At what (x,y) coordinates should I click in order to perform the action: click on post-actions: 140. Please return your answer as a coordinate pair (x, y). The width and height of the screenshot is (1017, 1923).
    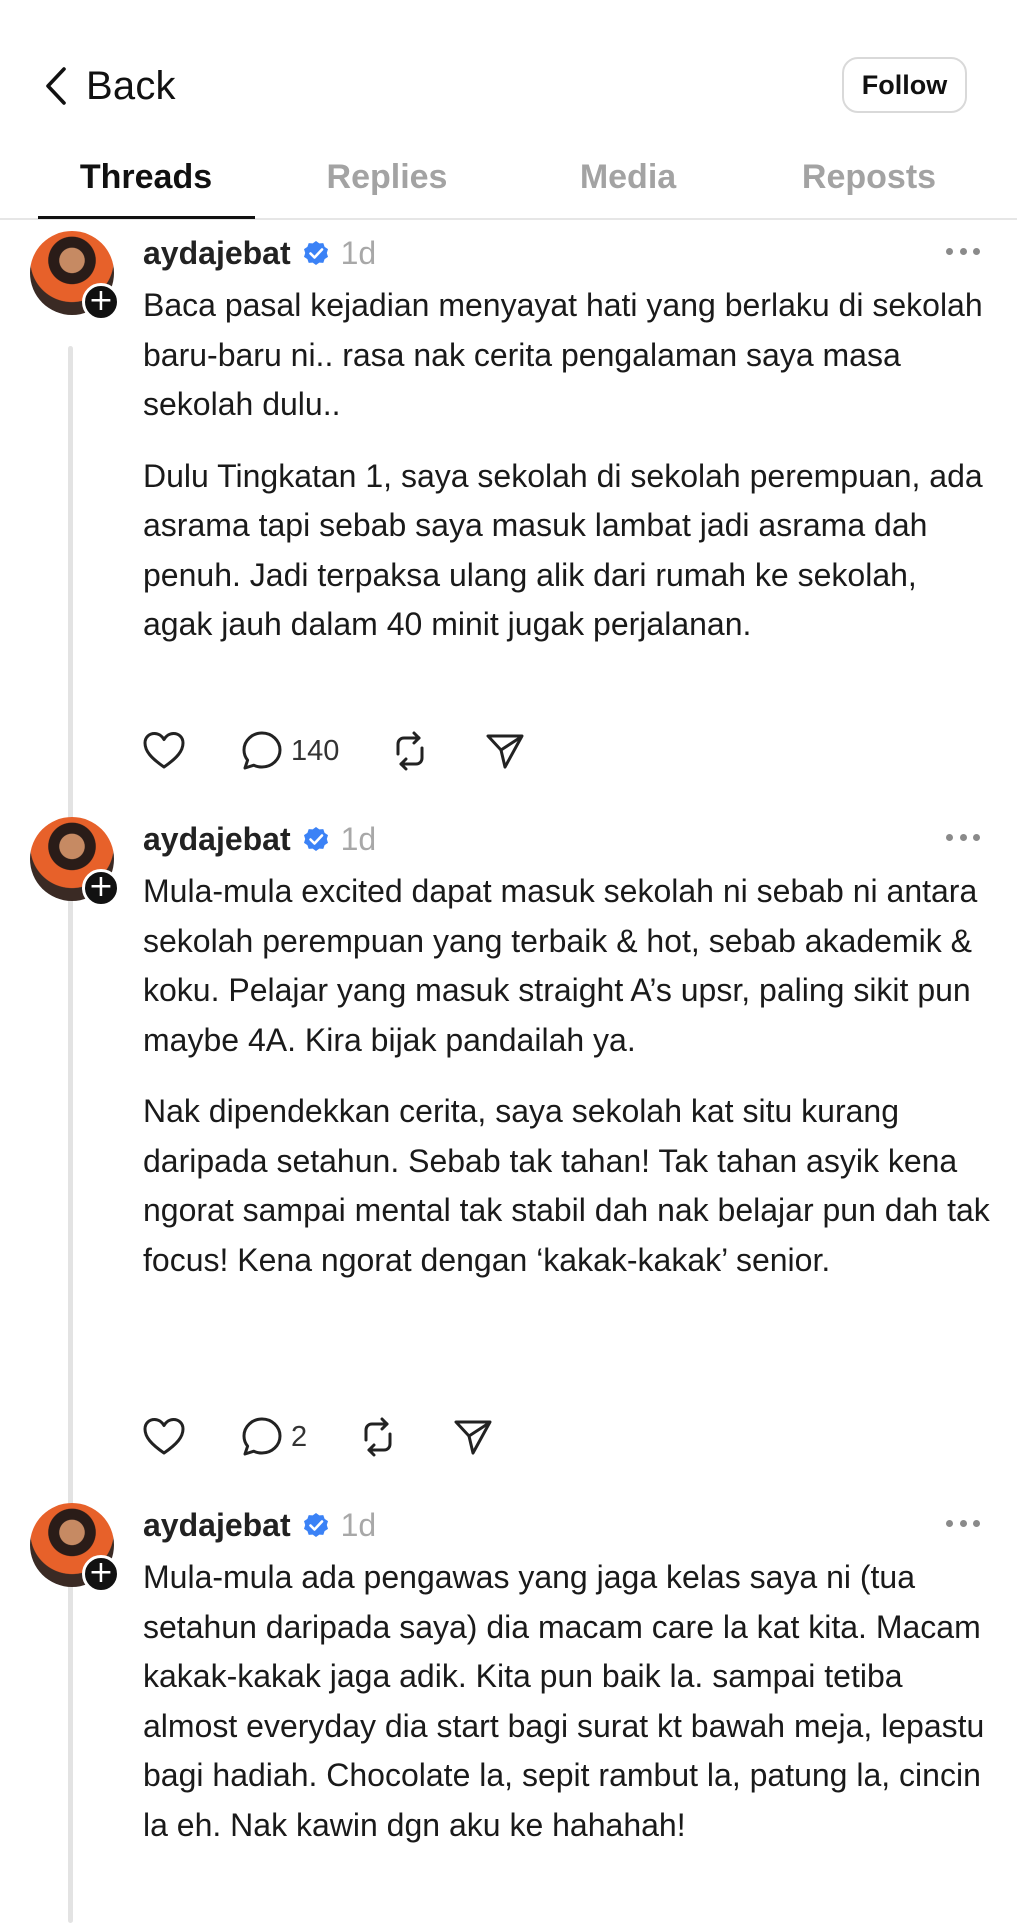
    Looking at the image, I should click on (334, 751).